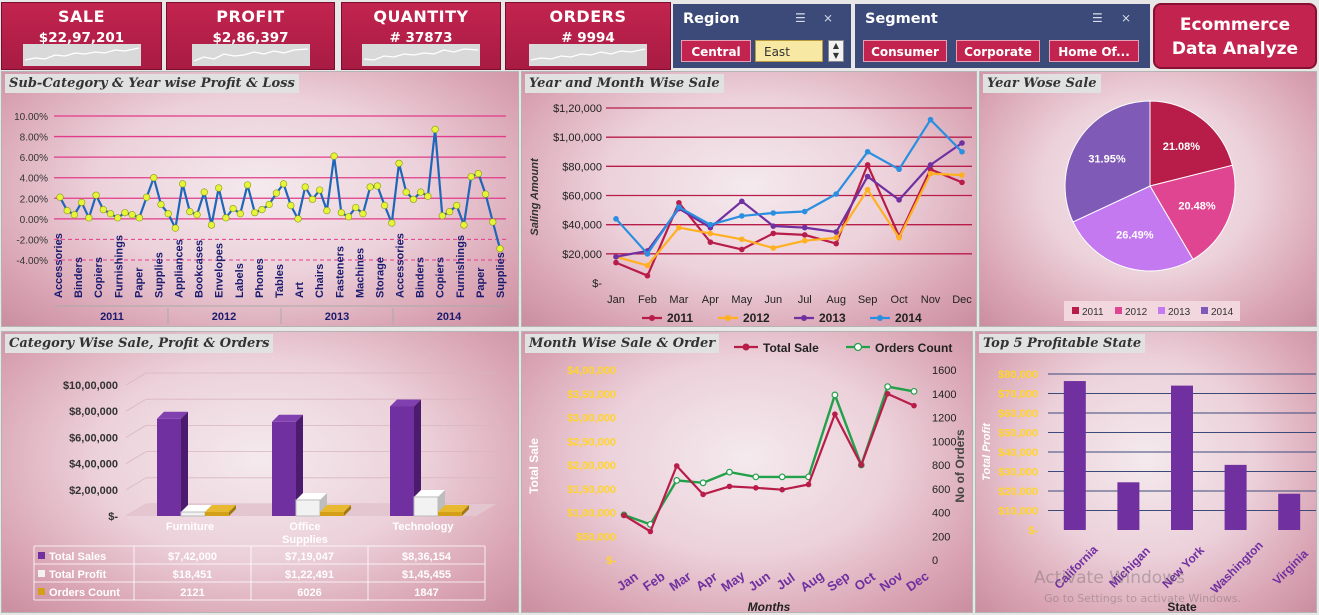  I want to click on gridline-side, so click(136, 484).